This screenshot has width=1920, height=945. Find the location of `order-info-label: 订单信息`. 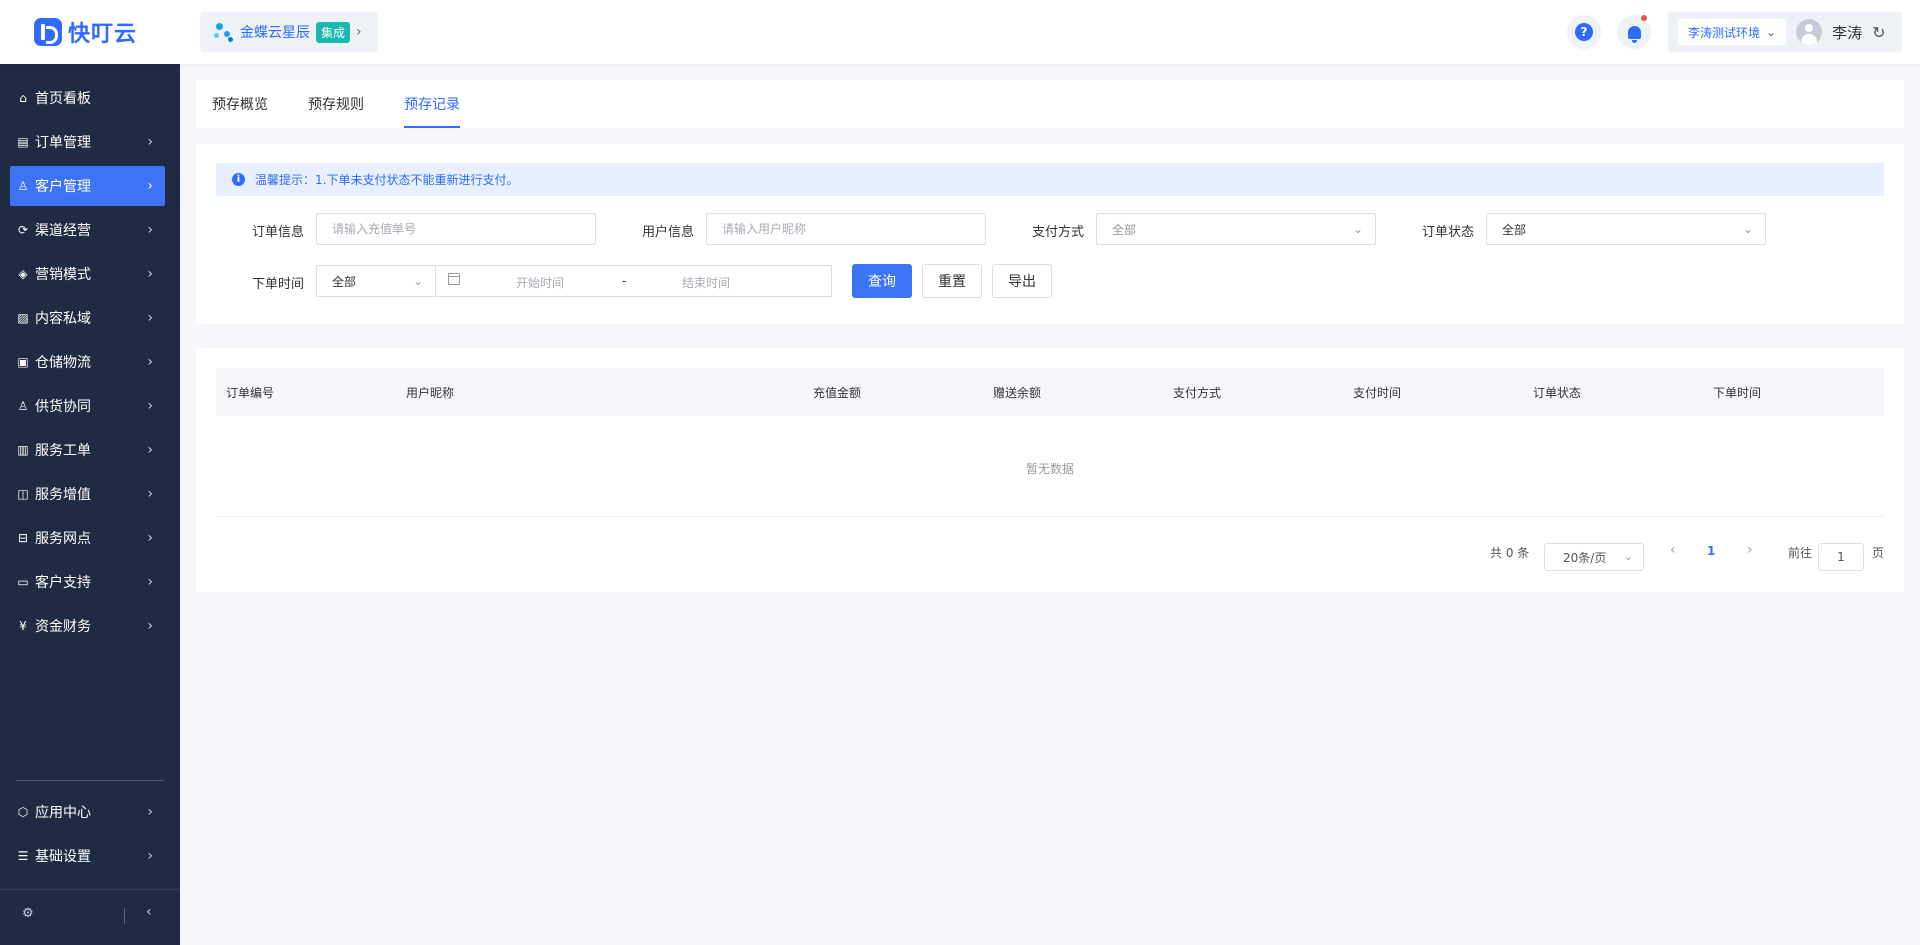

order-info-label: 订单信息 is located at coordinates (278, 232).